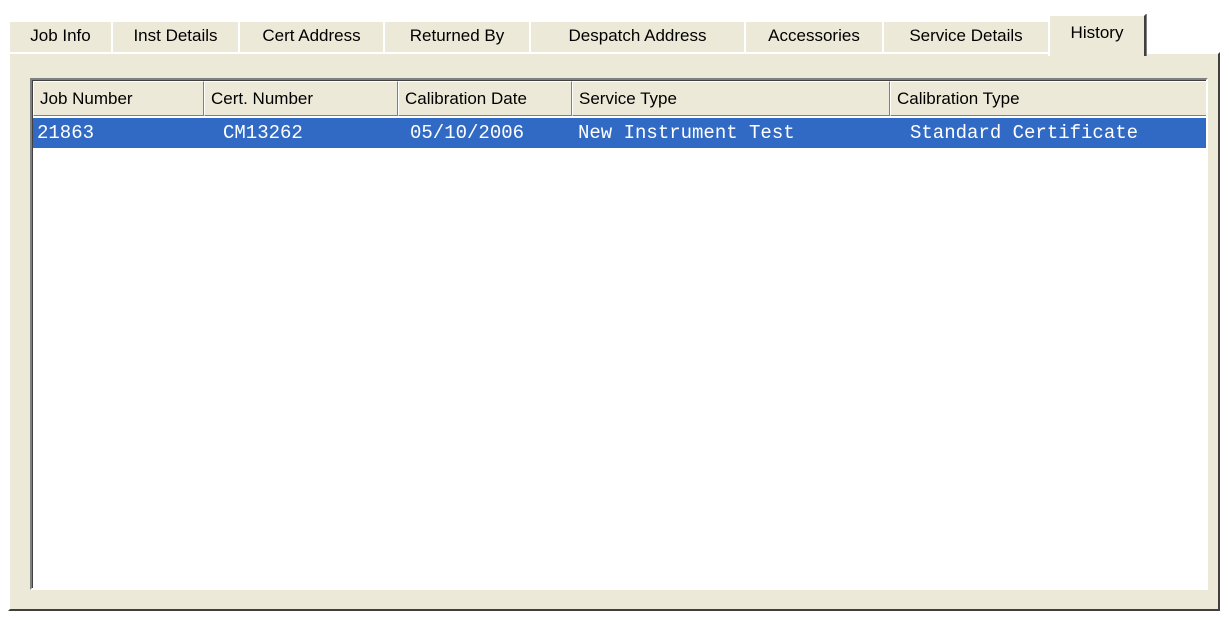 This screenshot has height=621, width=1229. What do you see at coordinates (467, 133) in the screenshot?
I see `cell-calibration-date: 05/10/2006` at bounding box center [467, 133].